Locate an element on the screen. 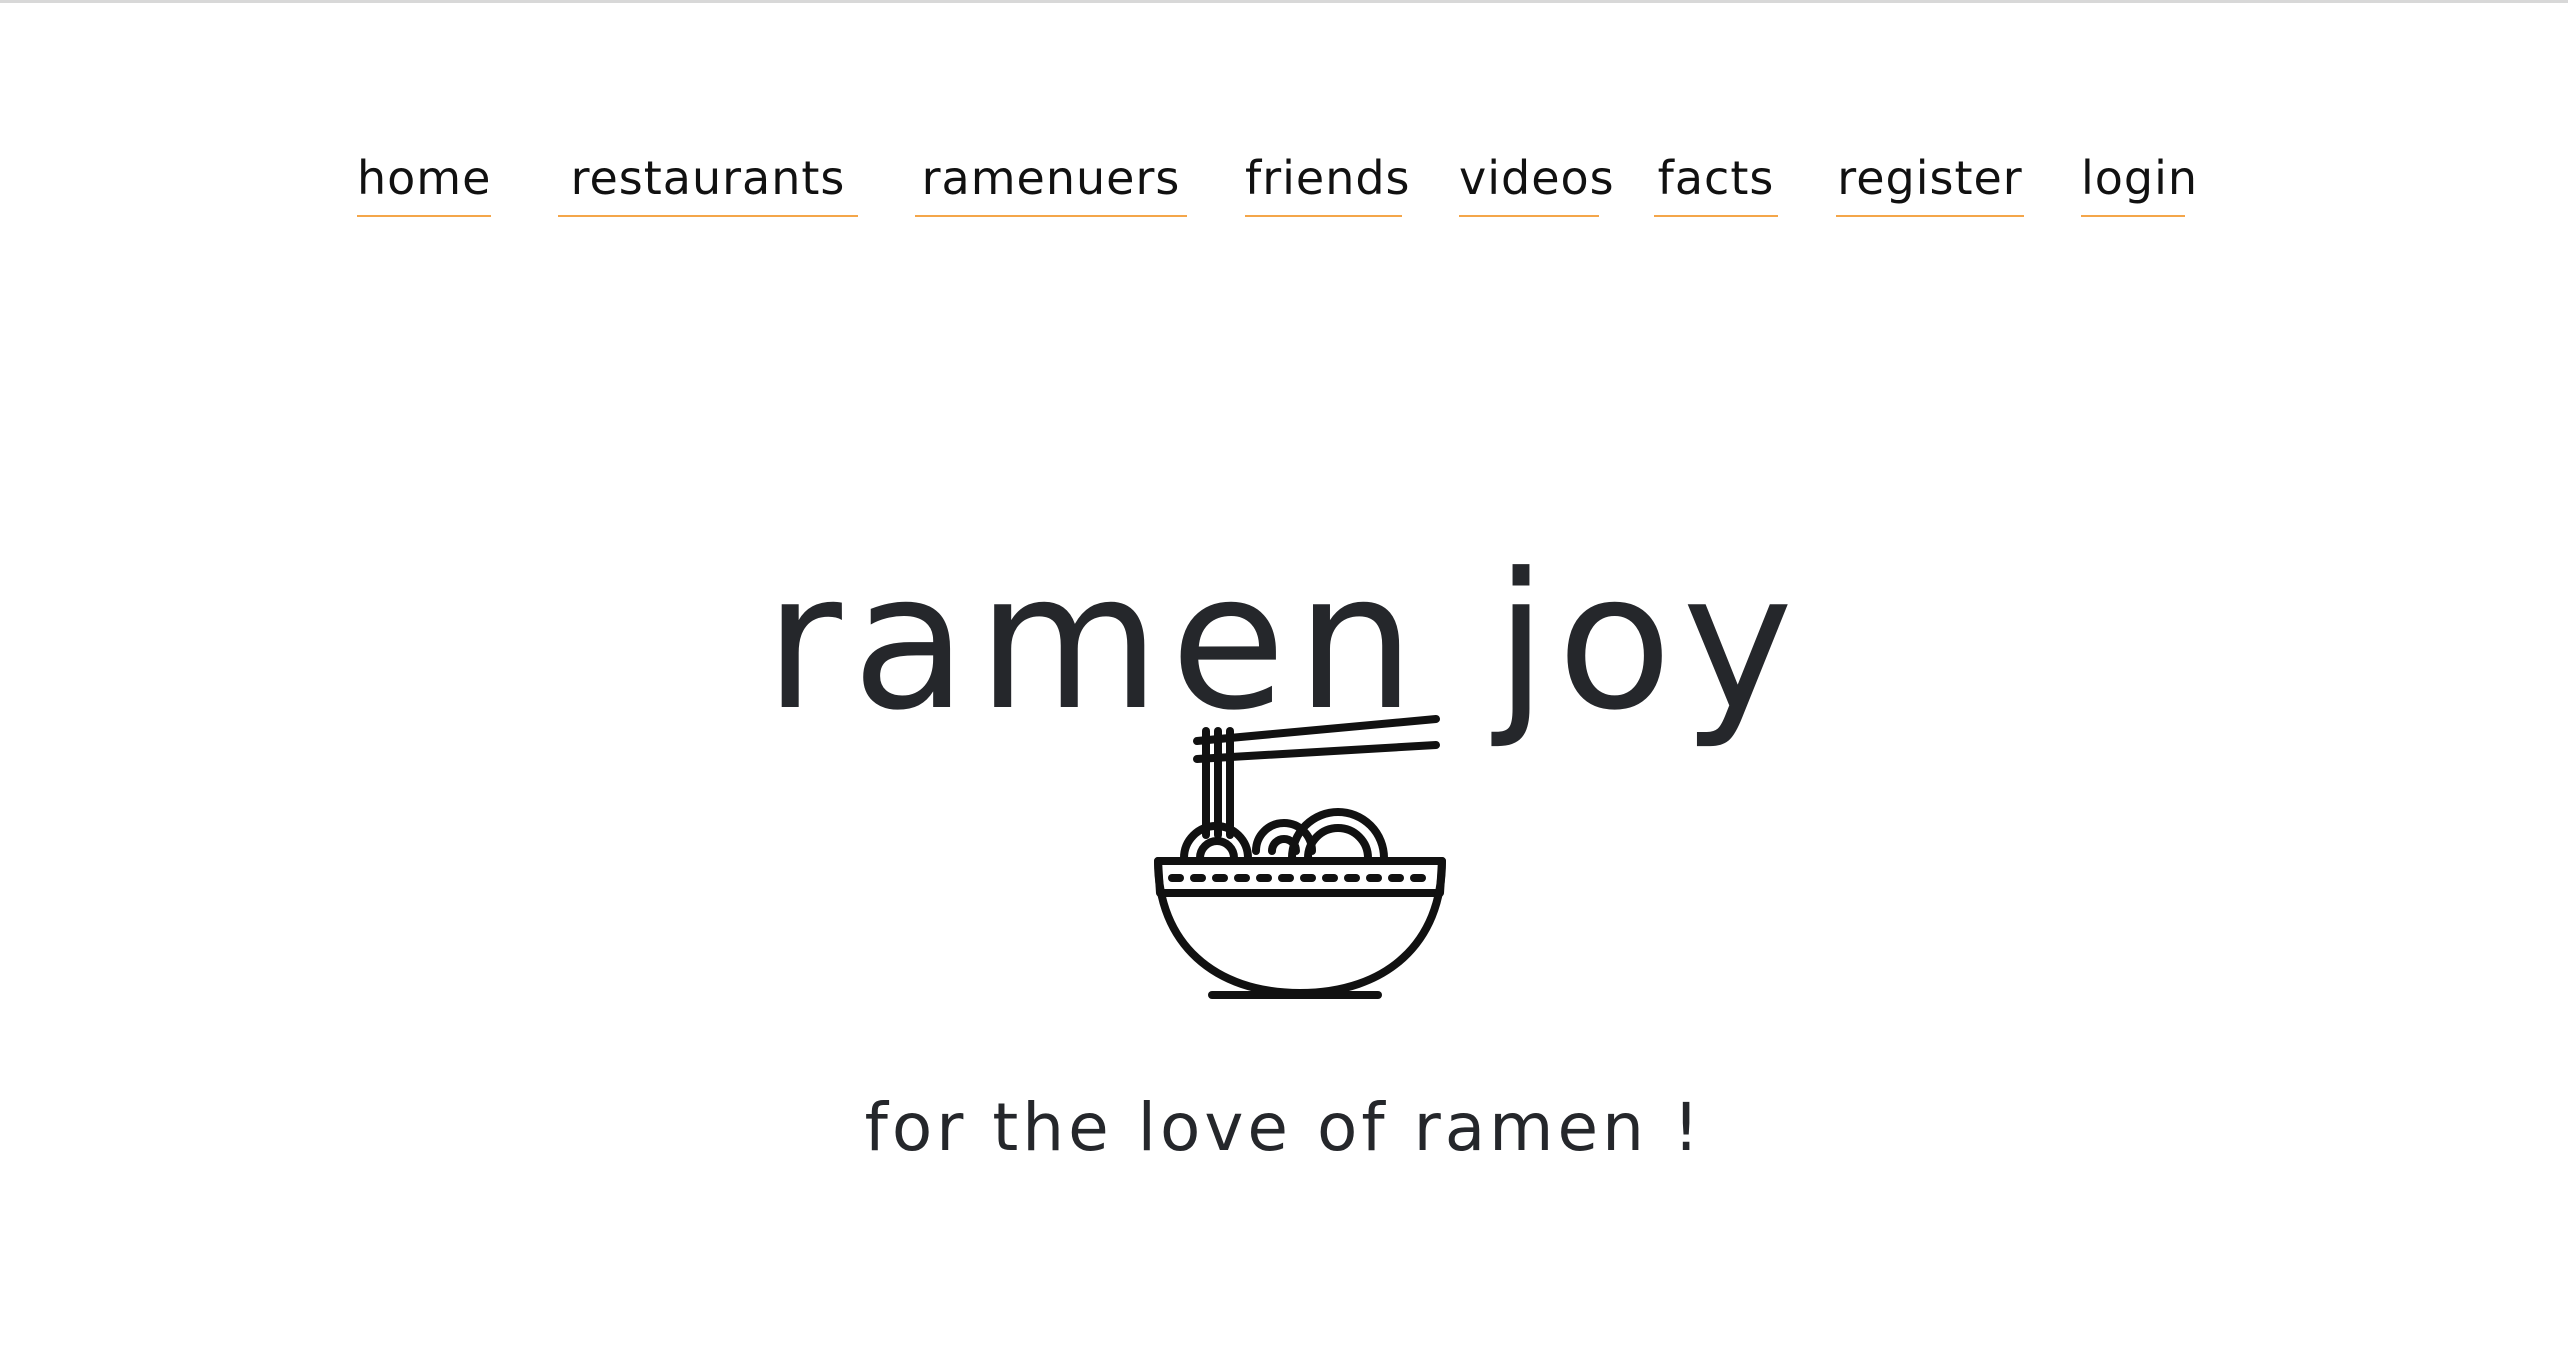  nav-link-videos: videos is located at coordinates (1536, 186).